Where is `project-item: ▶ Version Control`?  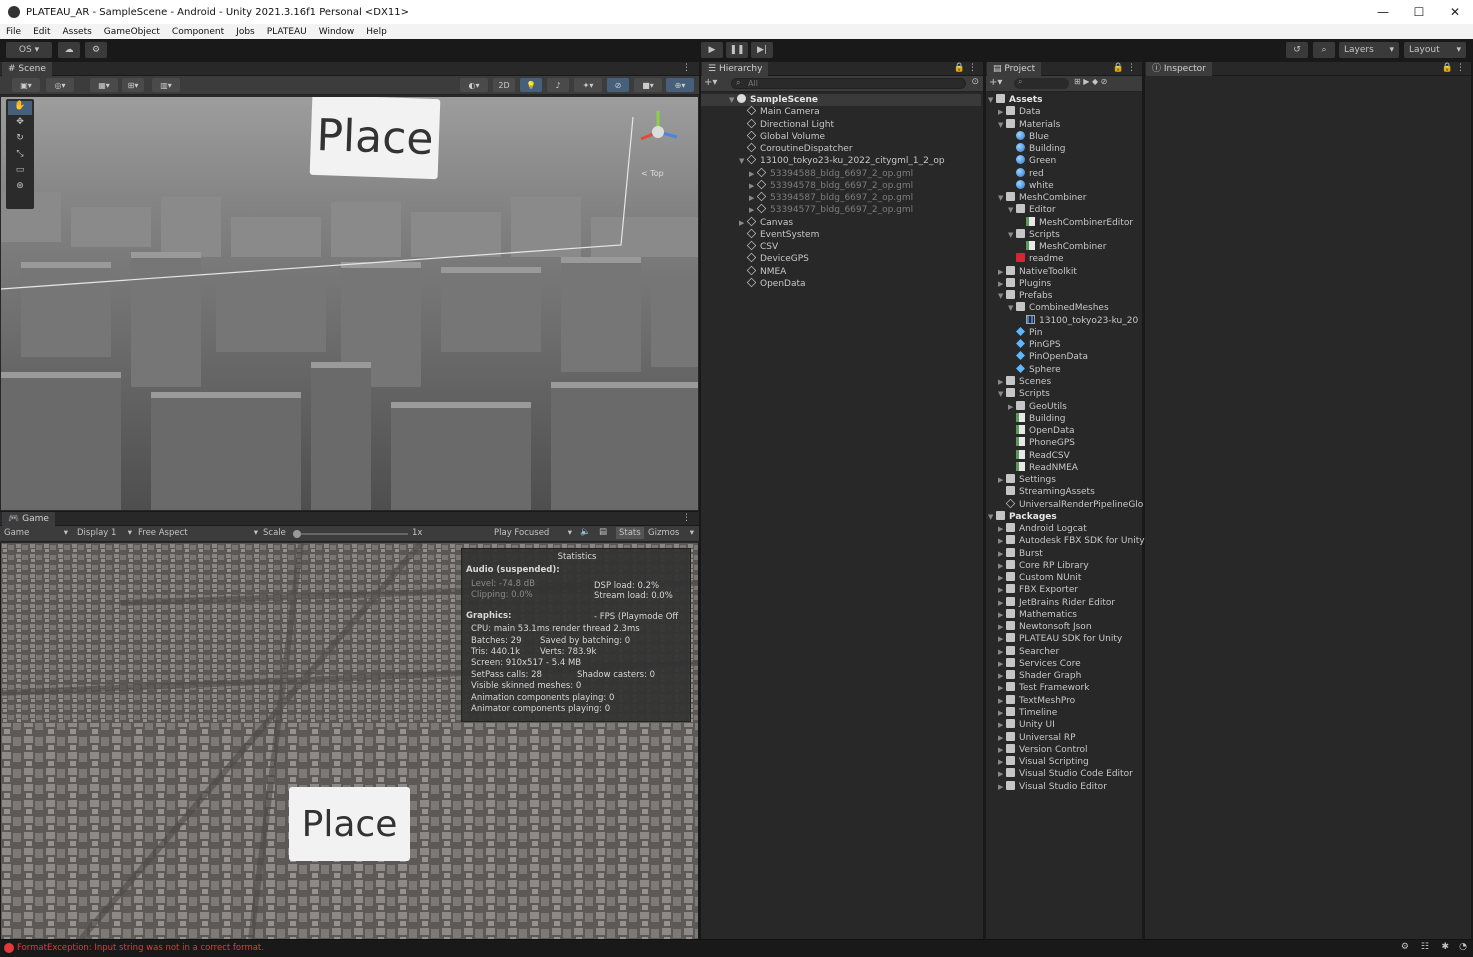
project-item: ▶ Version Control is located at coordinates (1043, 749).